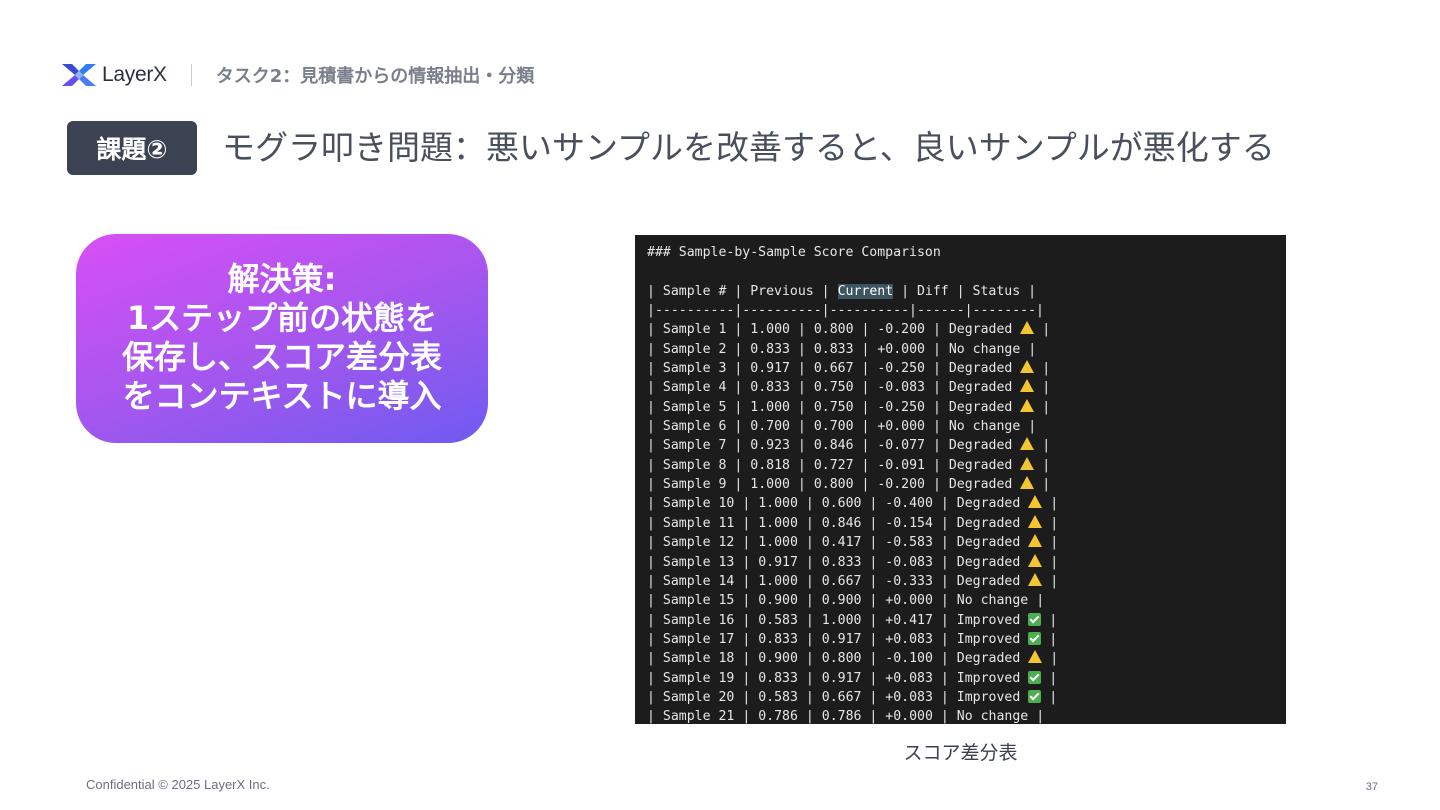  Describe the element at coordinates (79, 75) in the screenshot. I see `layerx-logo-icon` at that location.